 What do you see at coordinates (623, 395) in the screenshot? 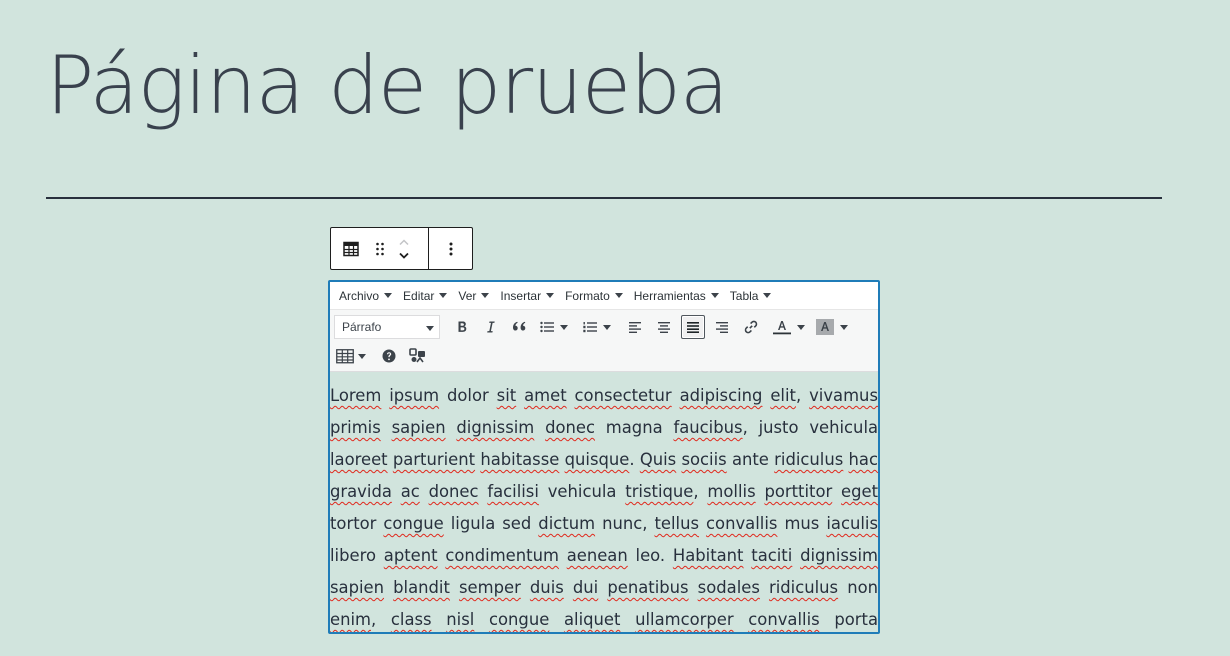
I see `misspelled-word: consectetur` at bounding box center [623, 395].